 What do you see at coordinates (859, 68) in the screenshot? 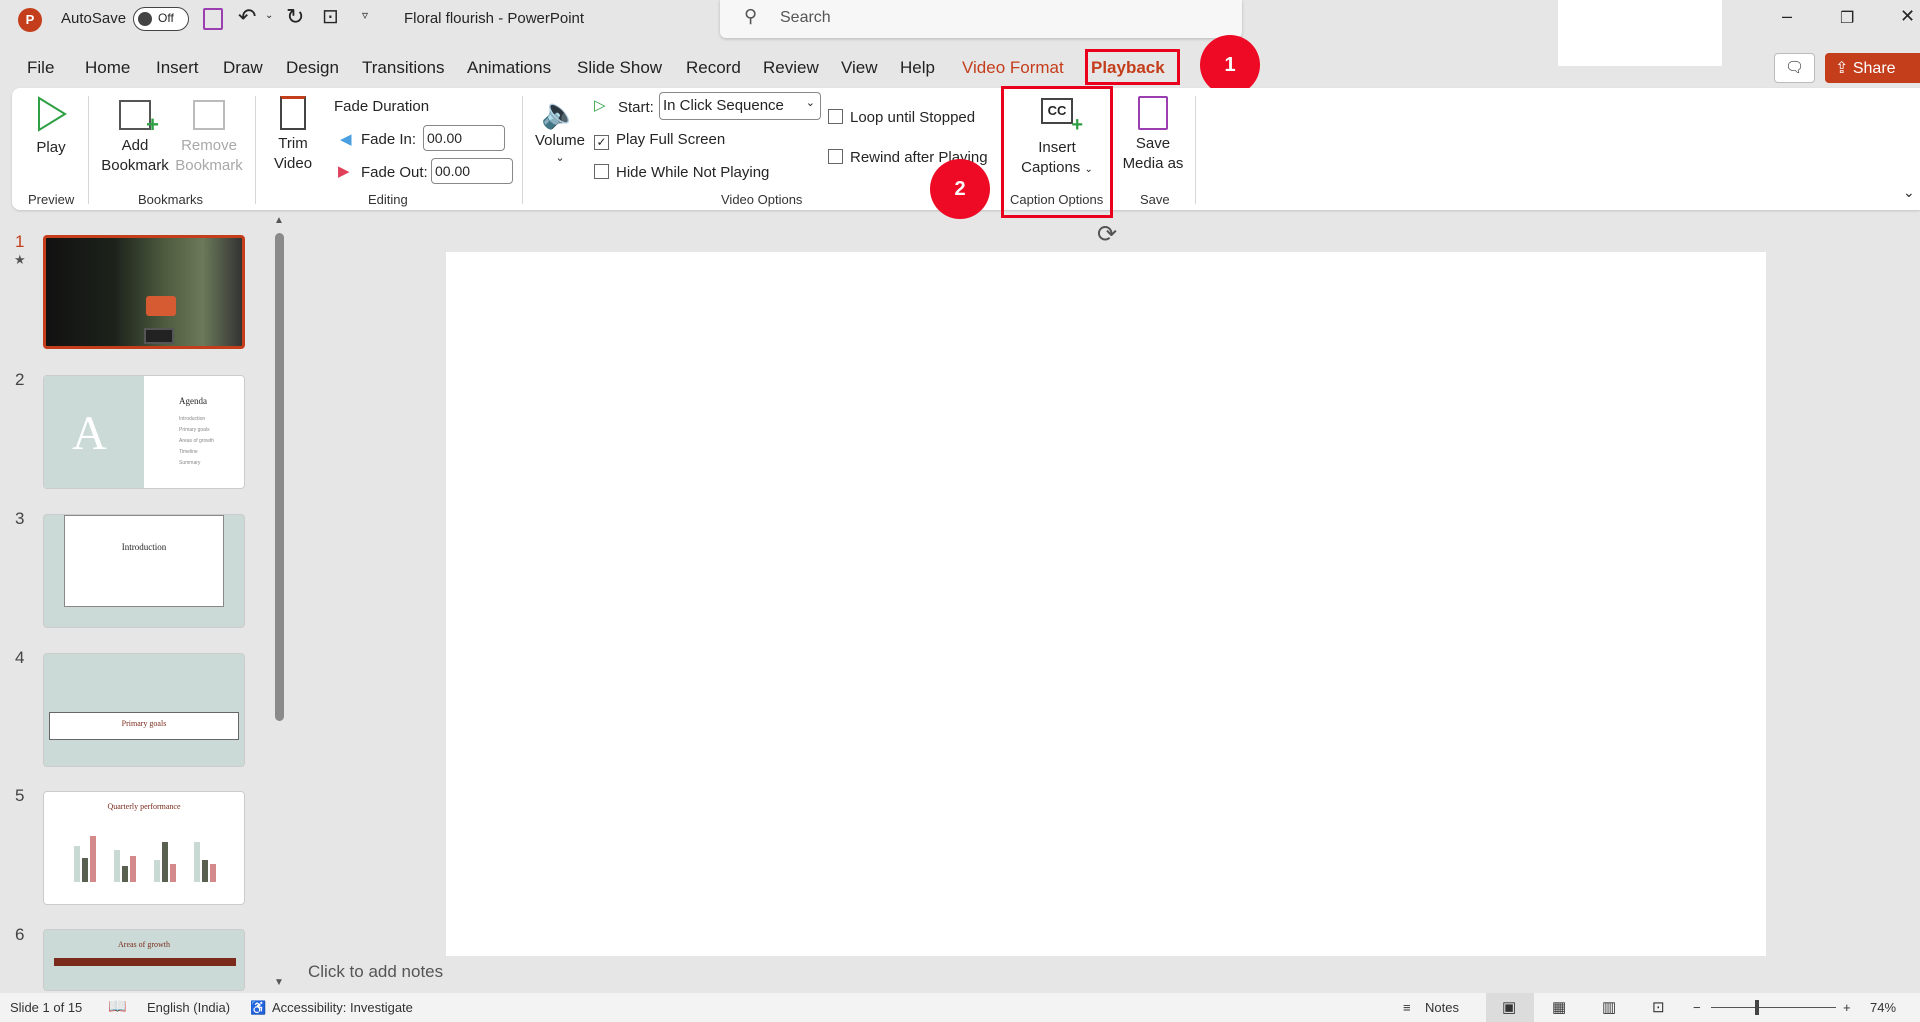
I see `tab-view: View` at bounding box center [859, 68].